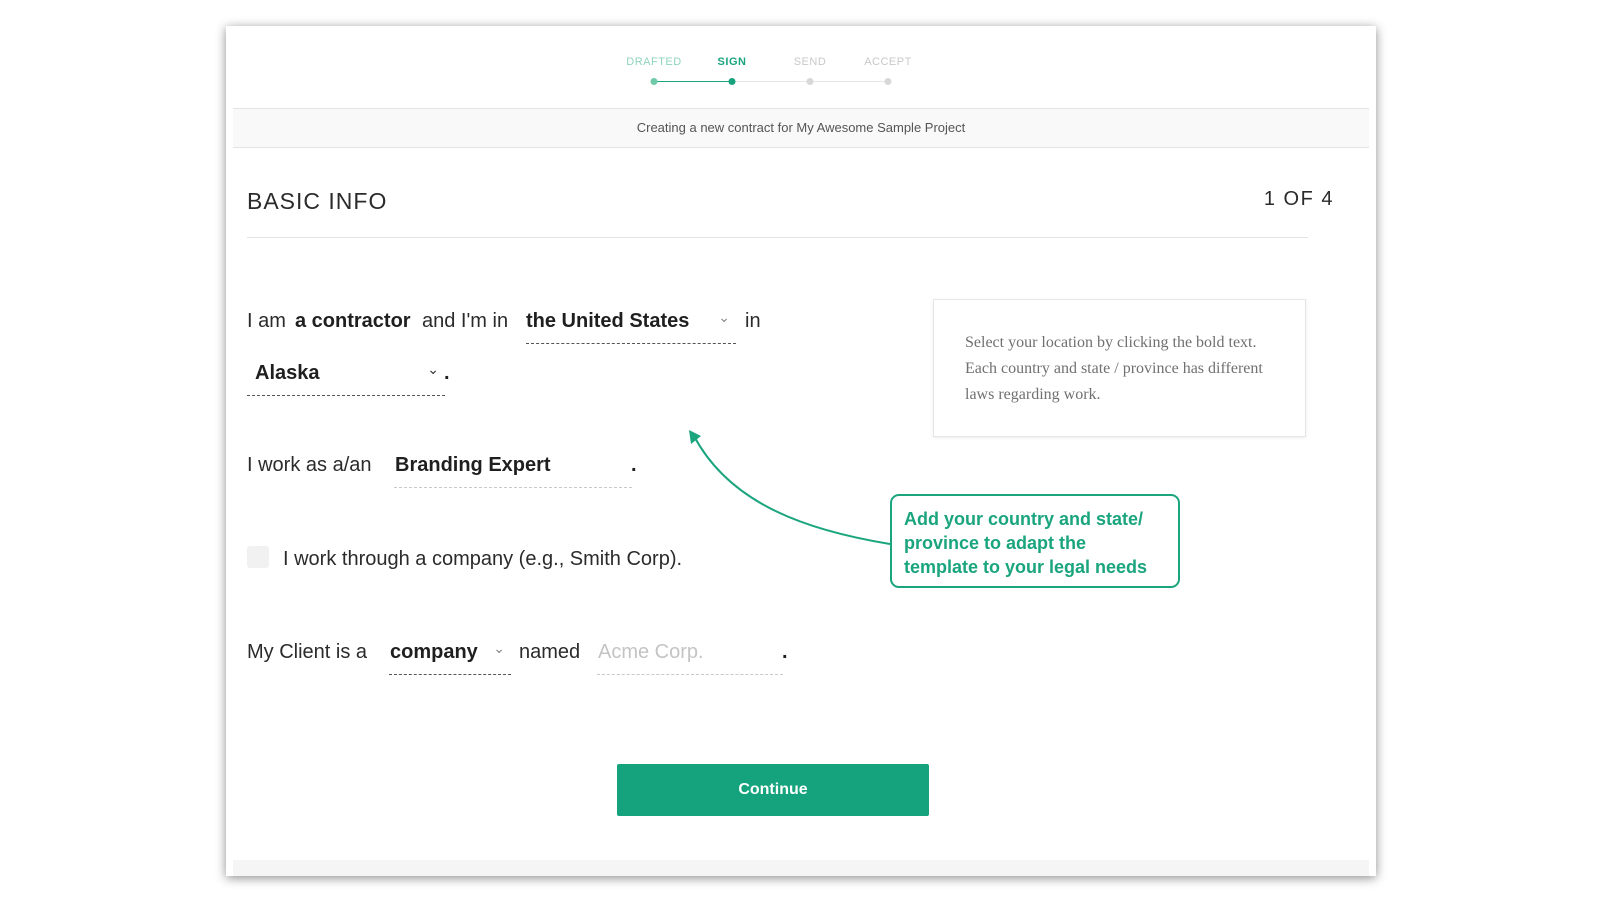 This screenshot has height=900, width=1600. Describe the element at coordinates (317, 201) in the screenshot. I see `section-title: BASIC INFO` at that location.